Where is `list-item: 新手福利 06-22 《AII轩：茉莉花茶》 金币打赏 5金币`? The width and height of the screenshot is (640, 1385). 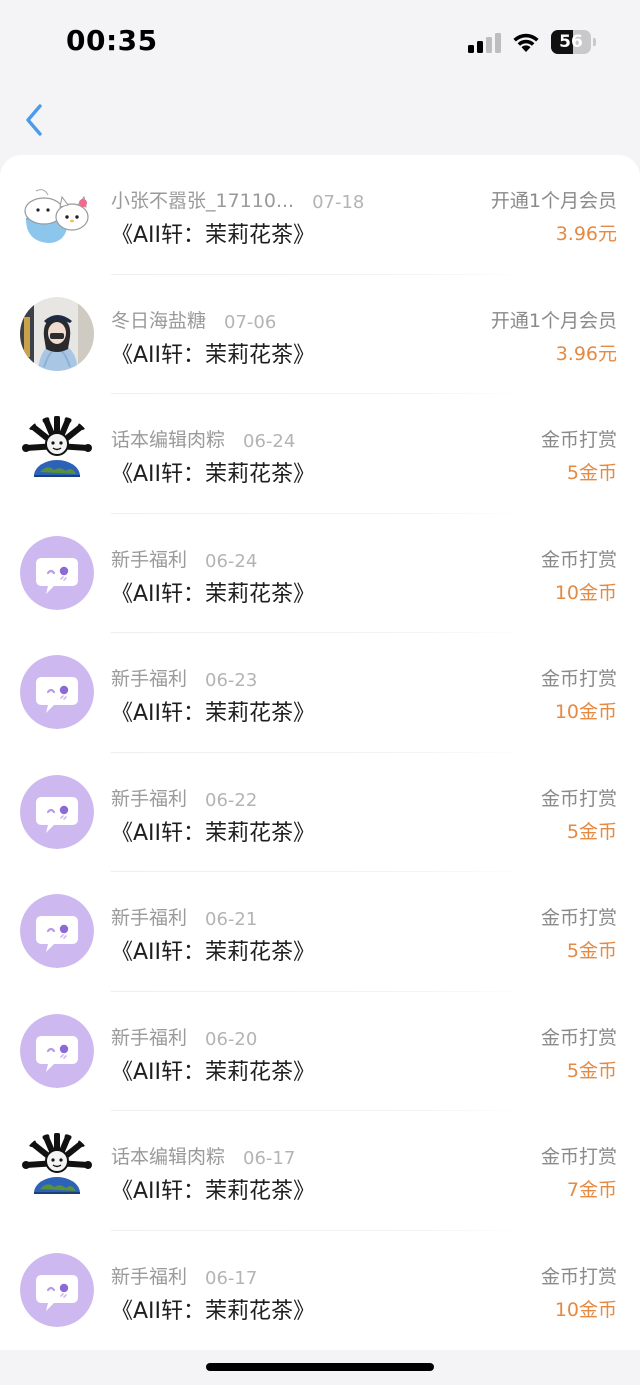
list-item: 新手福利 06-22 《AII轩：茉莉花茶》 金币打赏 5金币 is located at coordinates (320, 812).